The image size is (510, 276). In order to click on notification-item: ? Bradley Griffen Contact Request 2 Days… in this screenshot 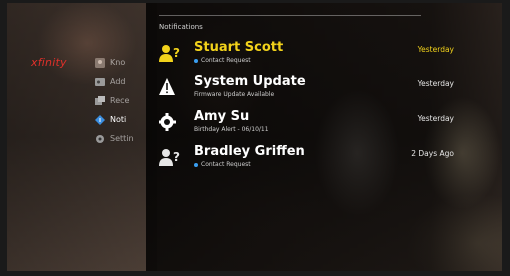, I will do `click(306, 157)`.